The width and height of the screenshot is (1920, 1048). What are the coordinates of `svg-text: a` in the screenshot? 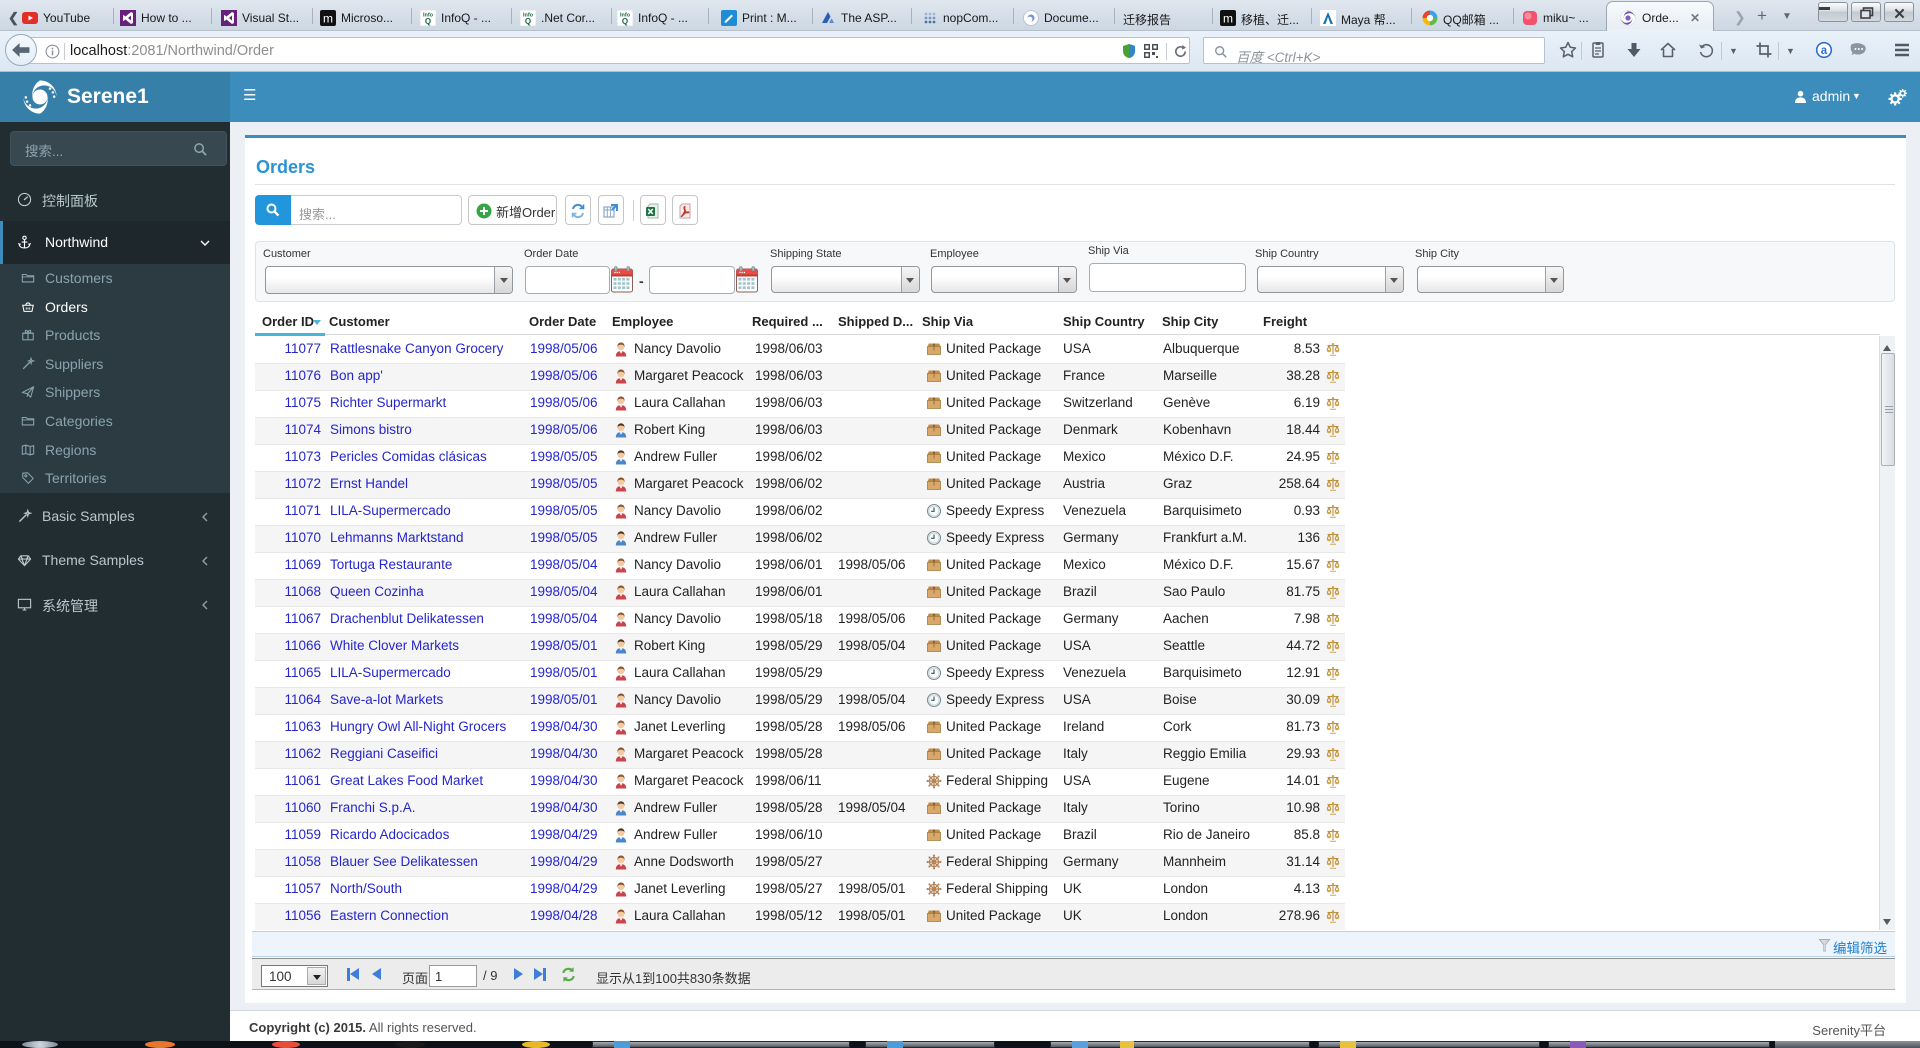 It's located at (1824, 51).